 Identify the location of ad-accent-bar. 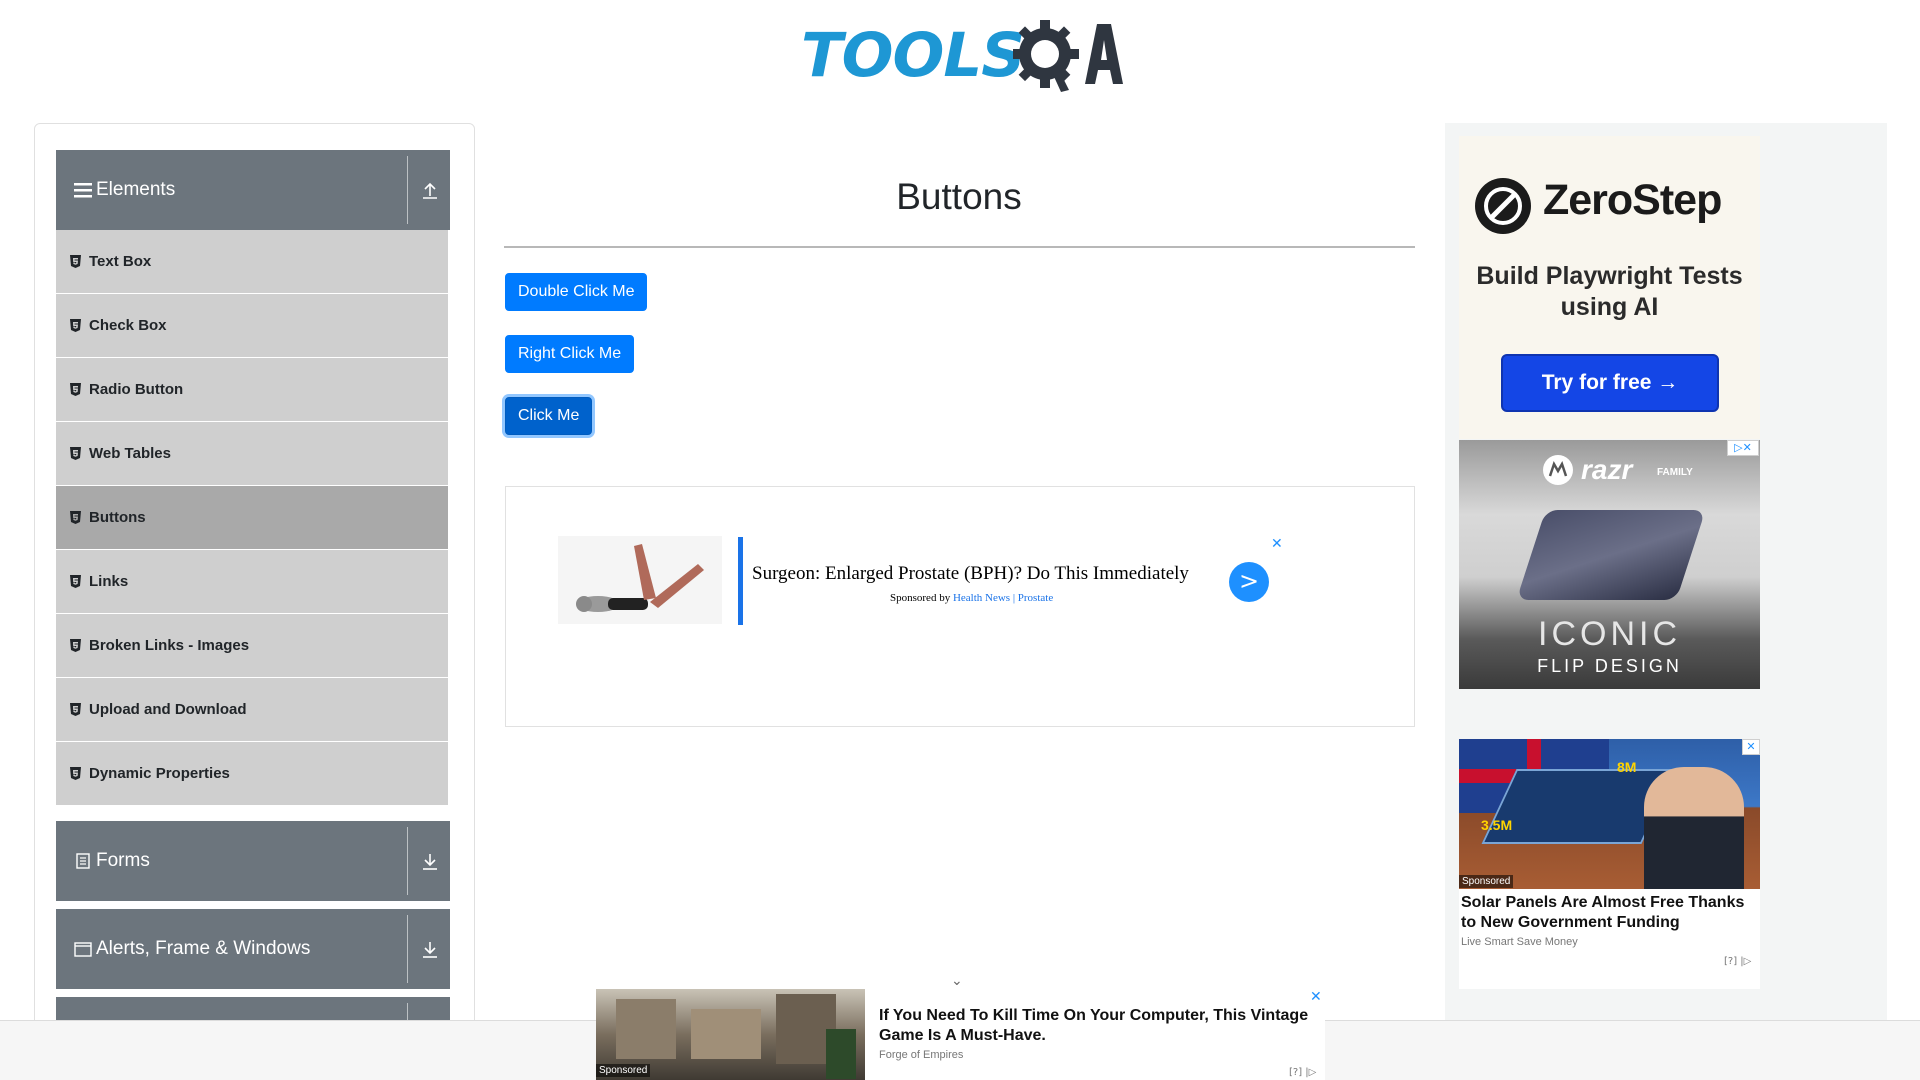
(740, 581).